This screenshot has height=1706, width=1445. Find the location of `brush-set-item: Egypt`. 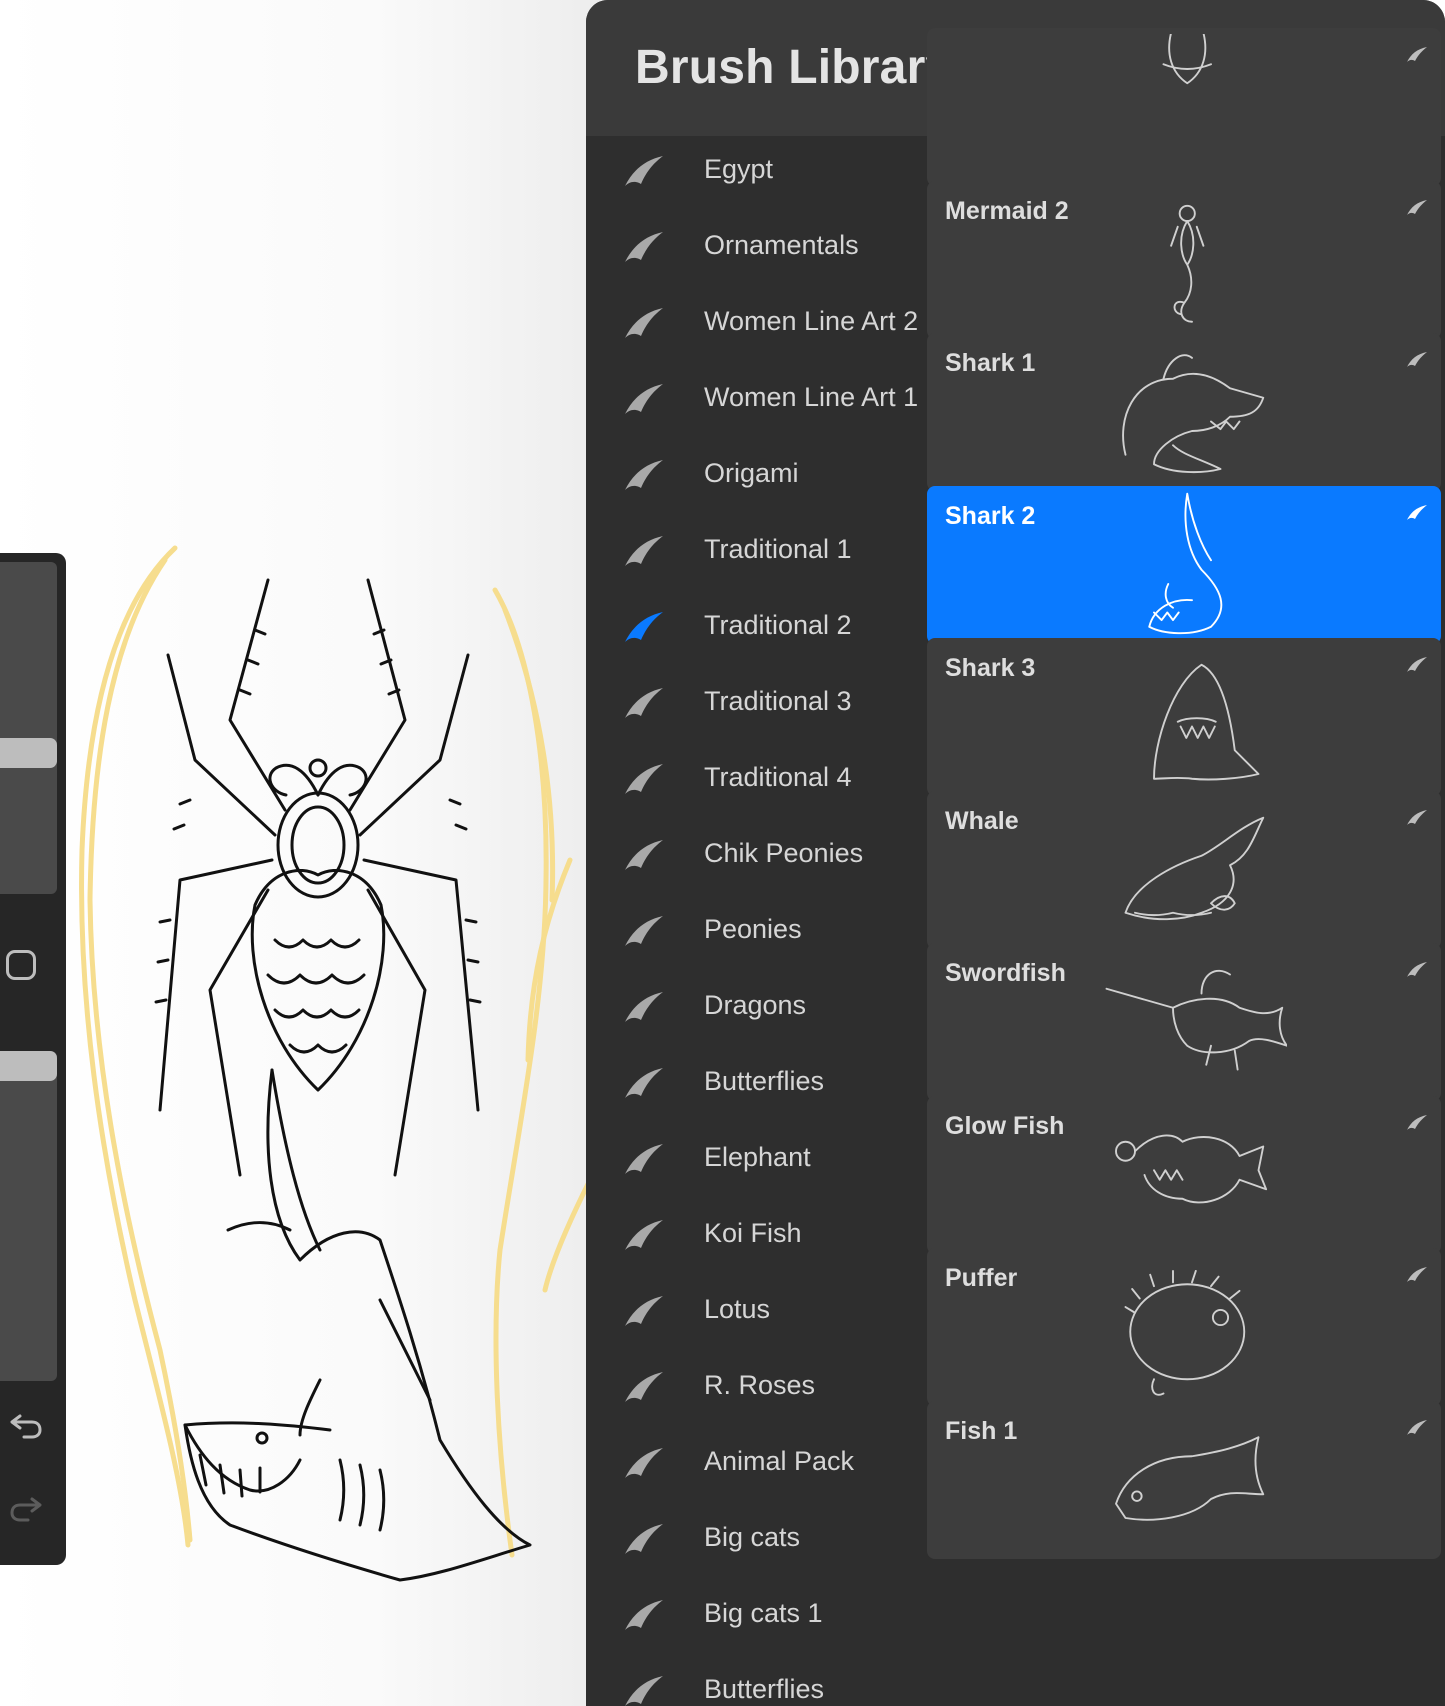

brush-set-item: Egypt is located at coordinates (751, 174).